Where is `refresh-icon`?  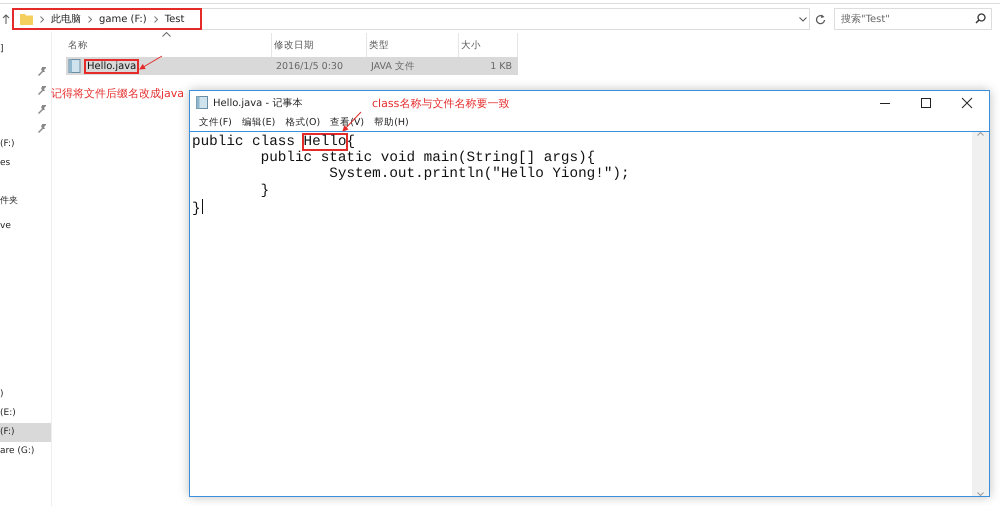 refresh-icon is located at coordinates (820, 19).